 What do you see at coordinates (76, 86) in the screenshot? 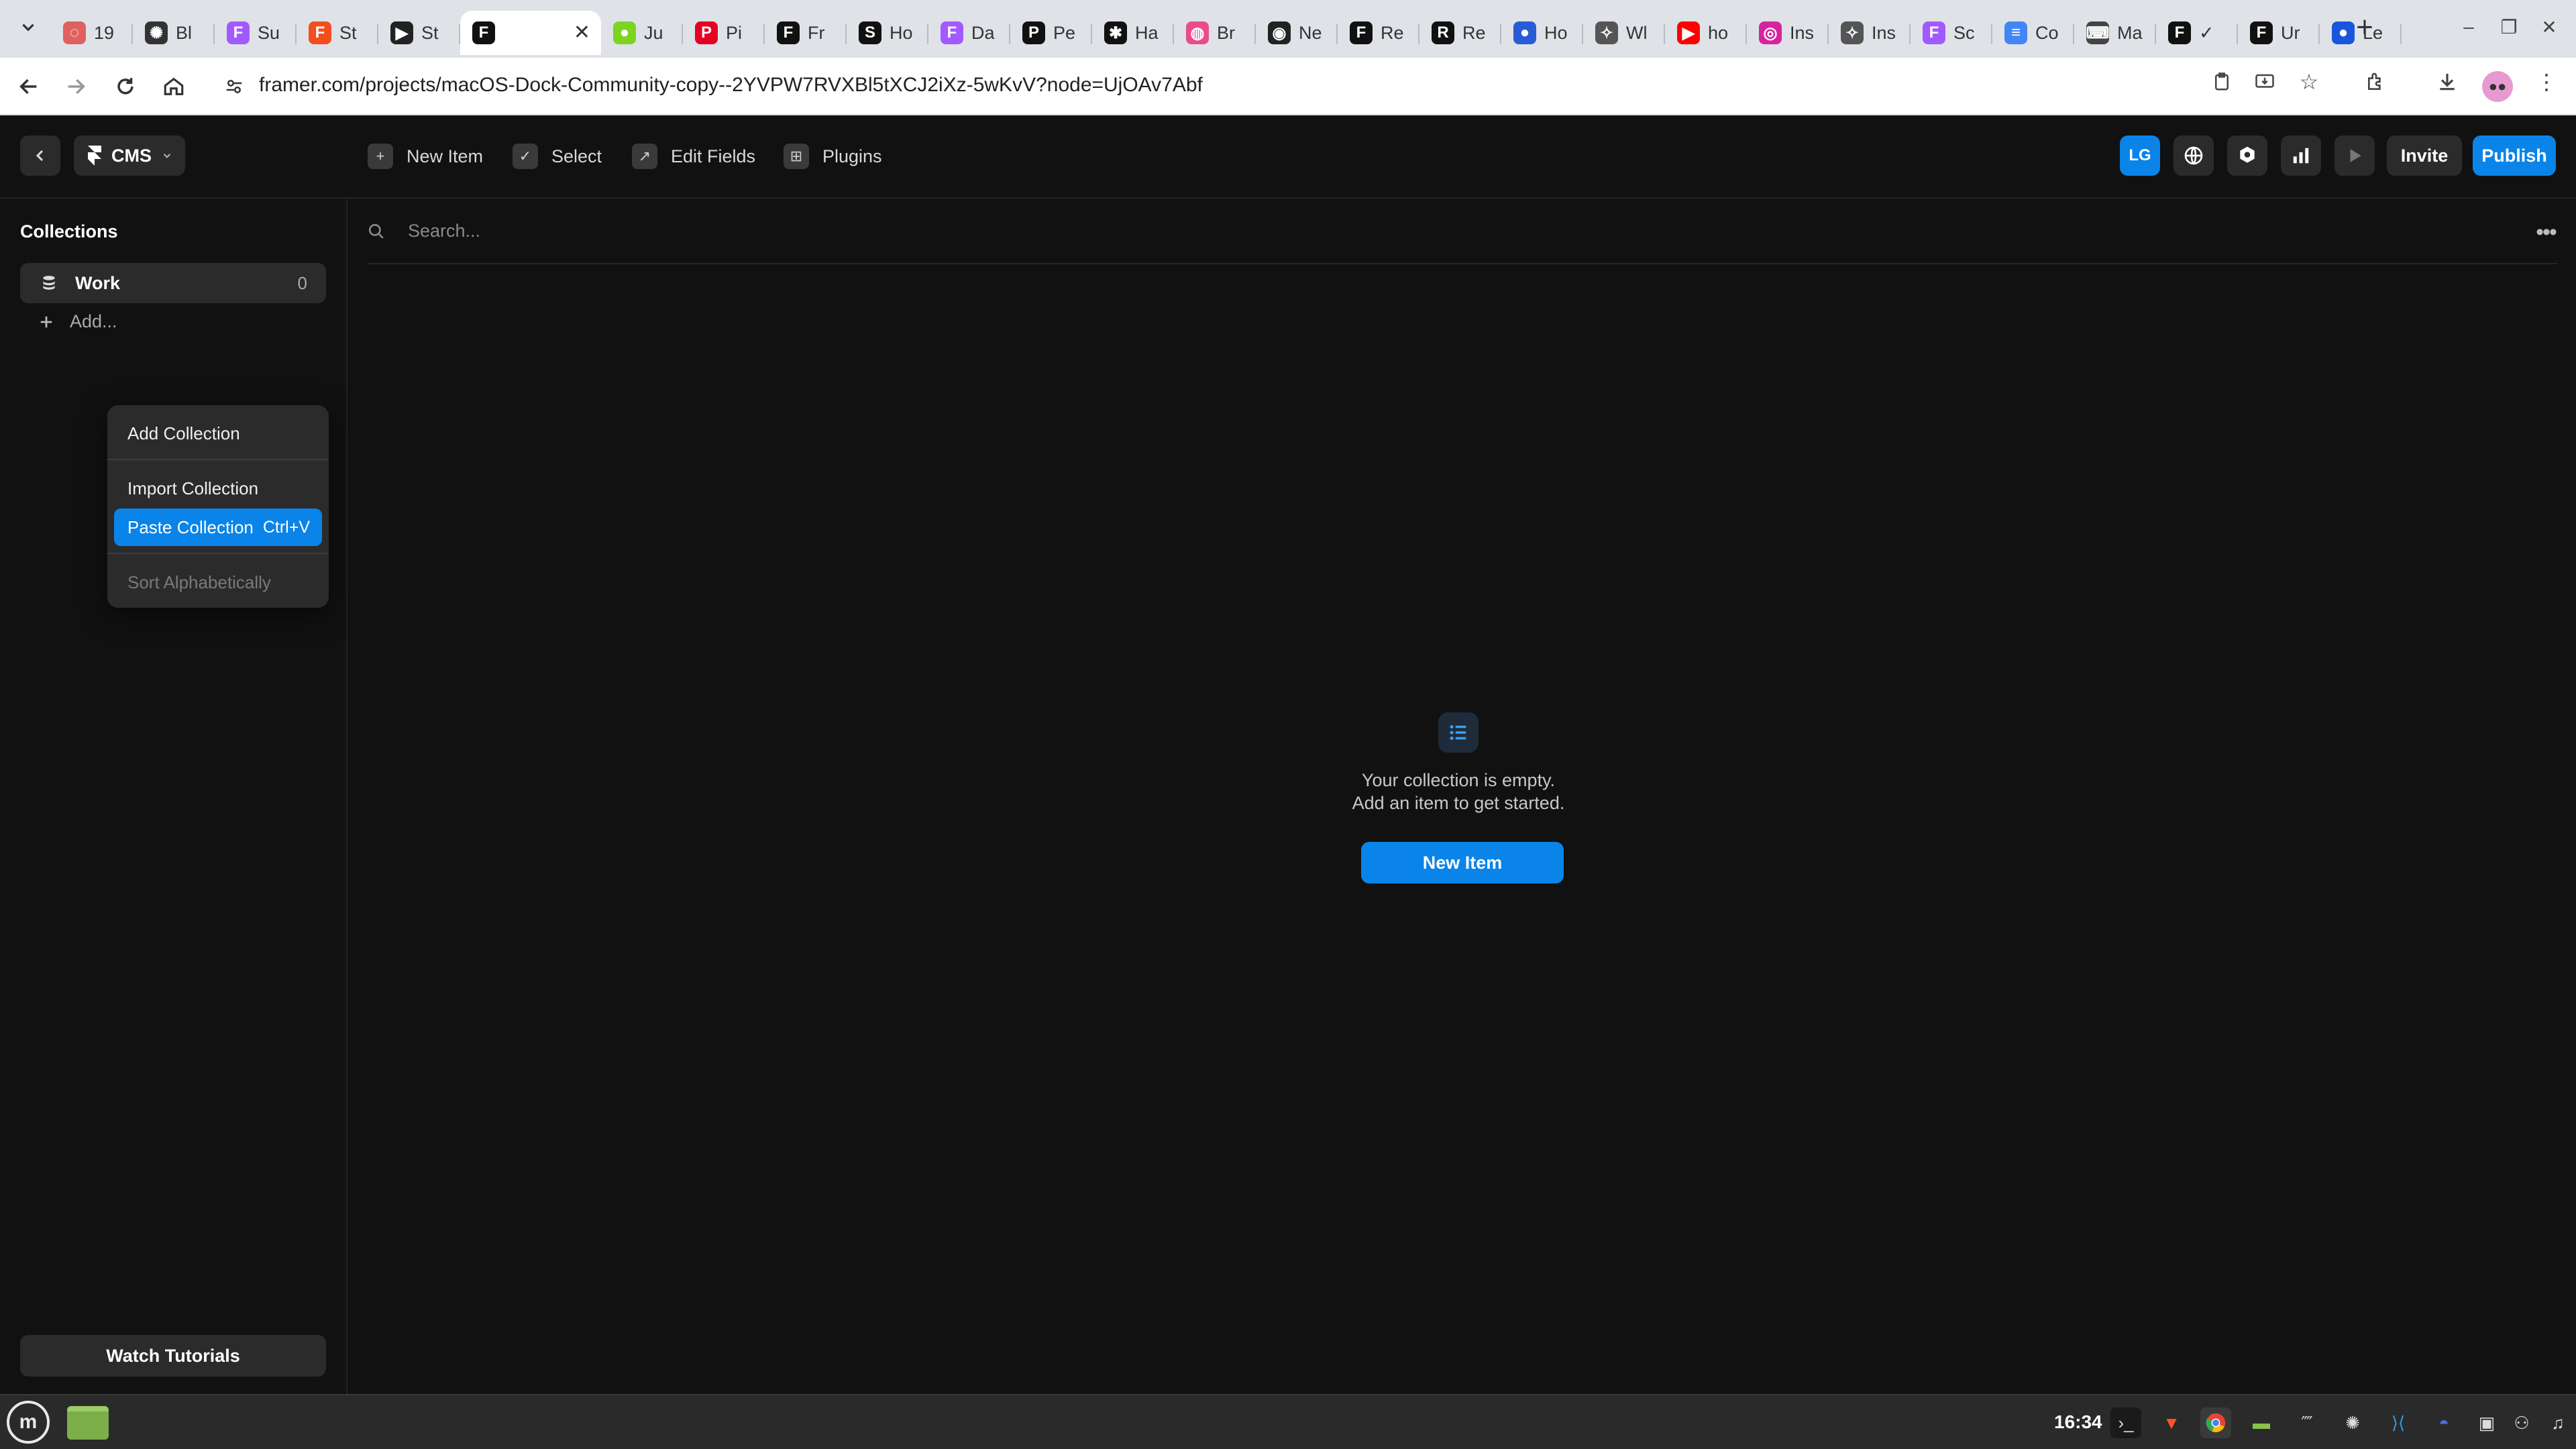
I see `forward-button` at bounding box center [76, 86].